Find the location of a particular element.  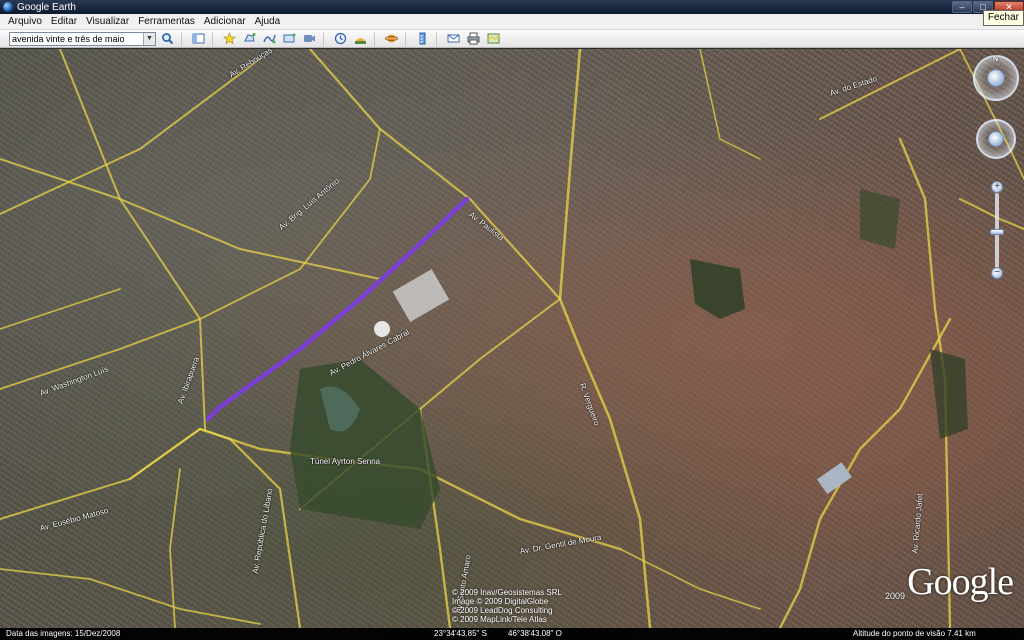

look-center-icon is located at coordinates (996, 78).